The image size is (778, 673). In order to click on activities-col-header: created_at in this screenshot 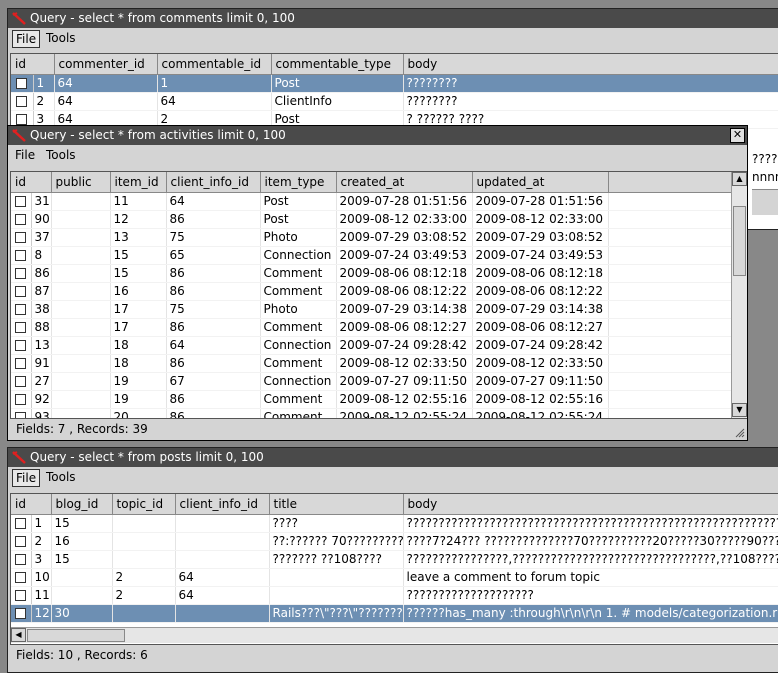, I will do `click(404, 182)`.